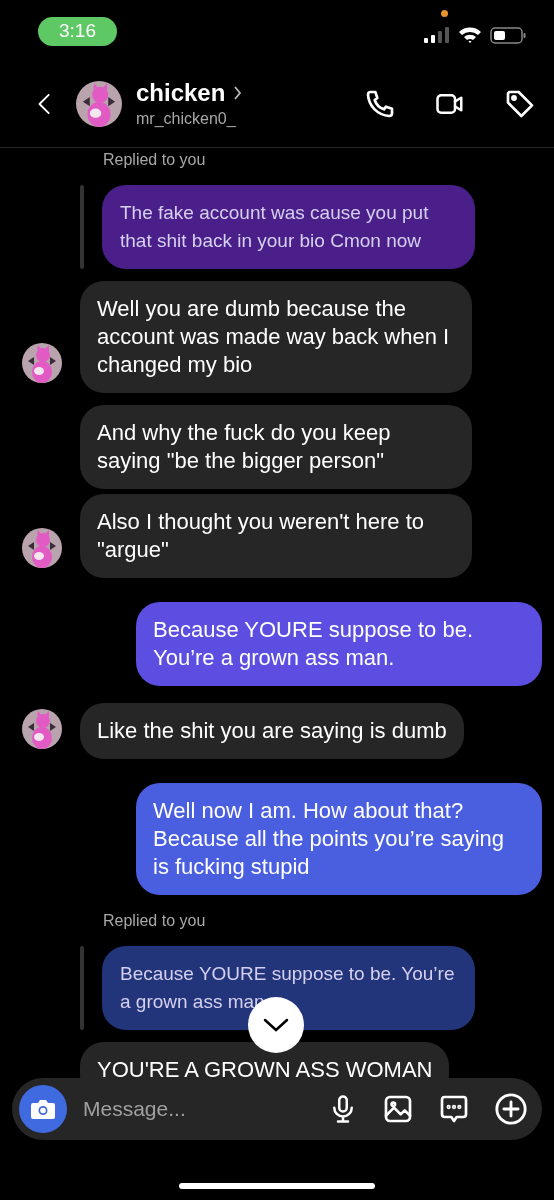 This screenshot has width=554, height=1200. I want to click on camera-button, so click(43, 1109).